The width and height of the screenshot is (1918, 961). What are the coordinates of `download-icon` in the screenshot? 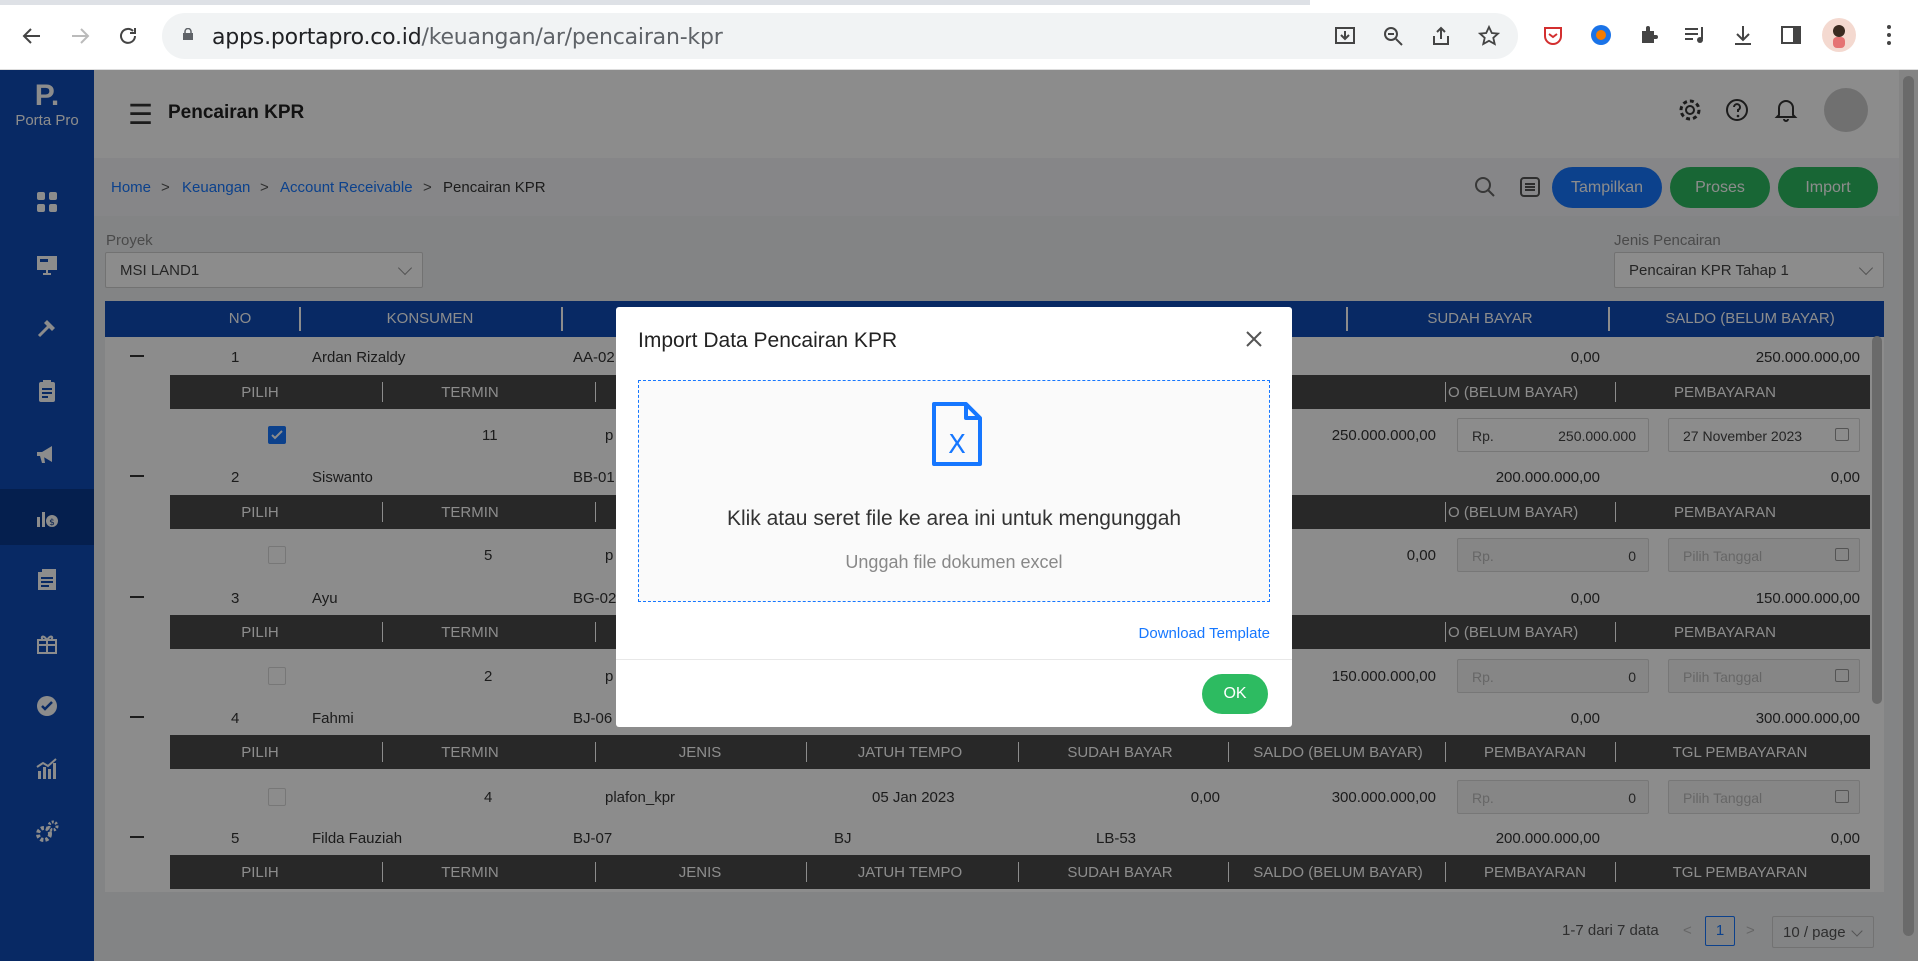 It's located at (1743, 35).